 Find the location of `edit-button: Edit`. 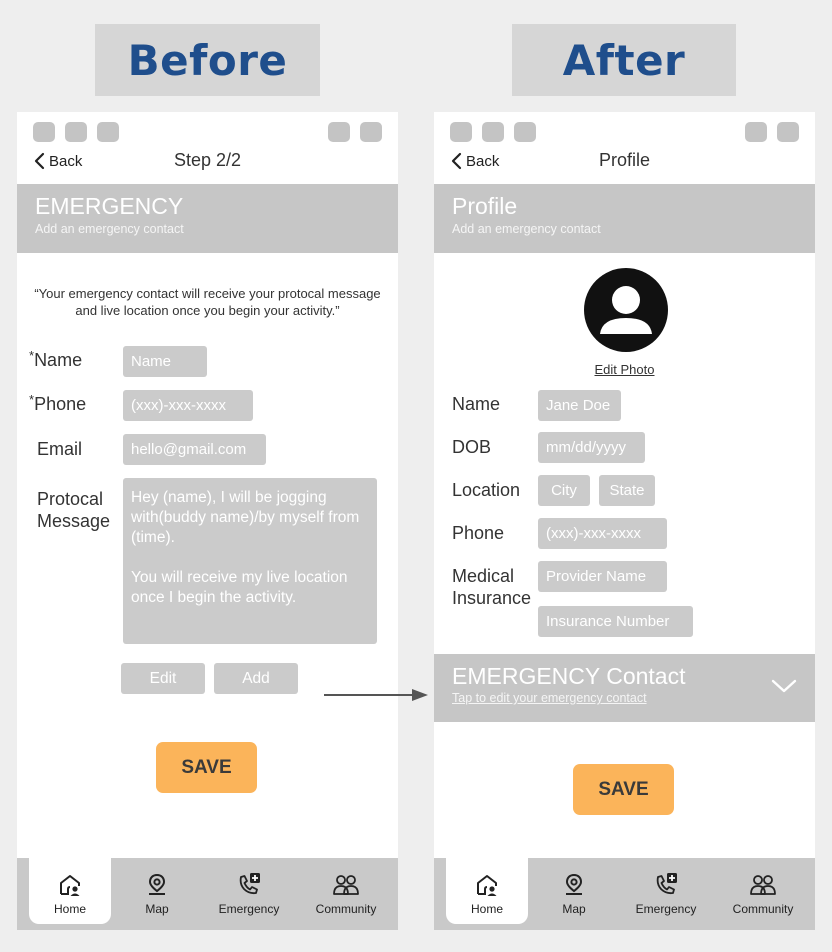

edit-button: Edit is located at coordinates (163, 678).